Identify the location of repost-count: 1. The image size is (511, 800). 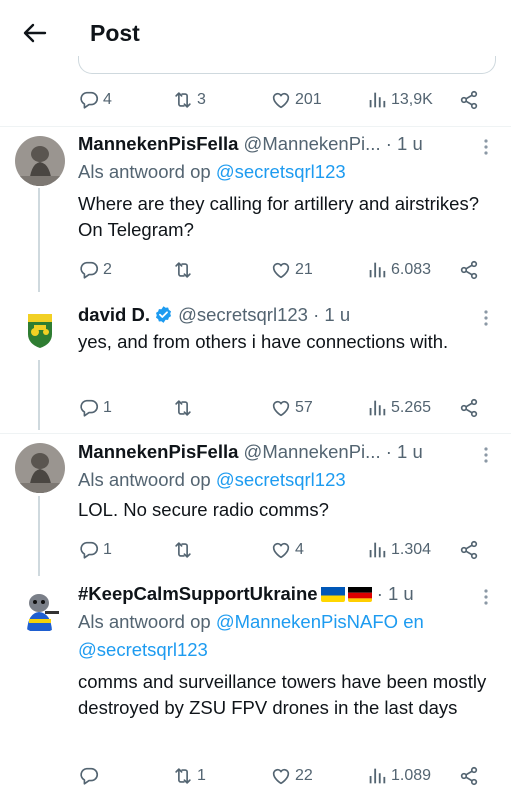
(201, 775).